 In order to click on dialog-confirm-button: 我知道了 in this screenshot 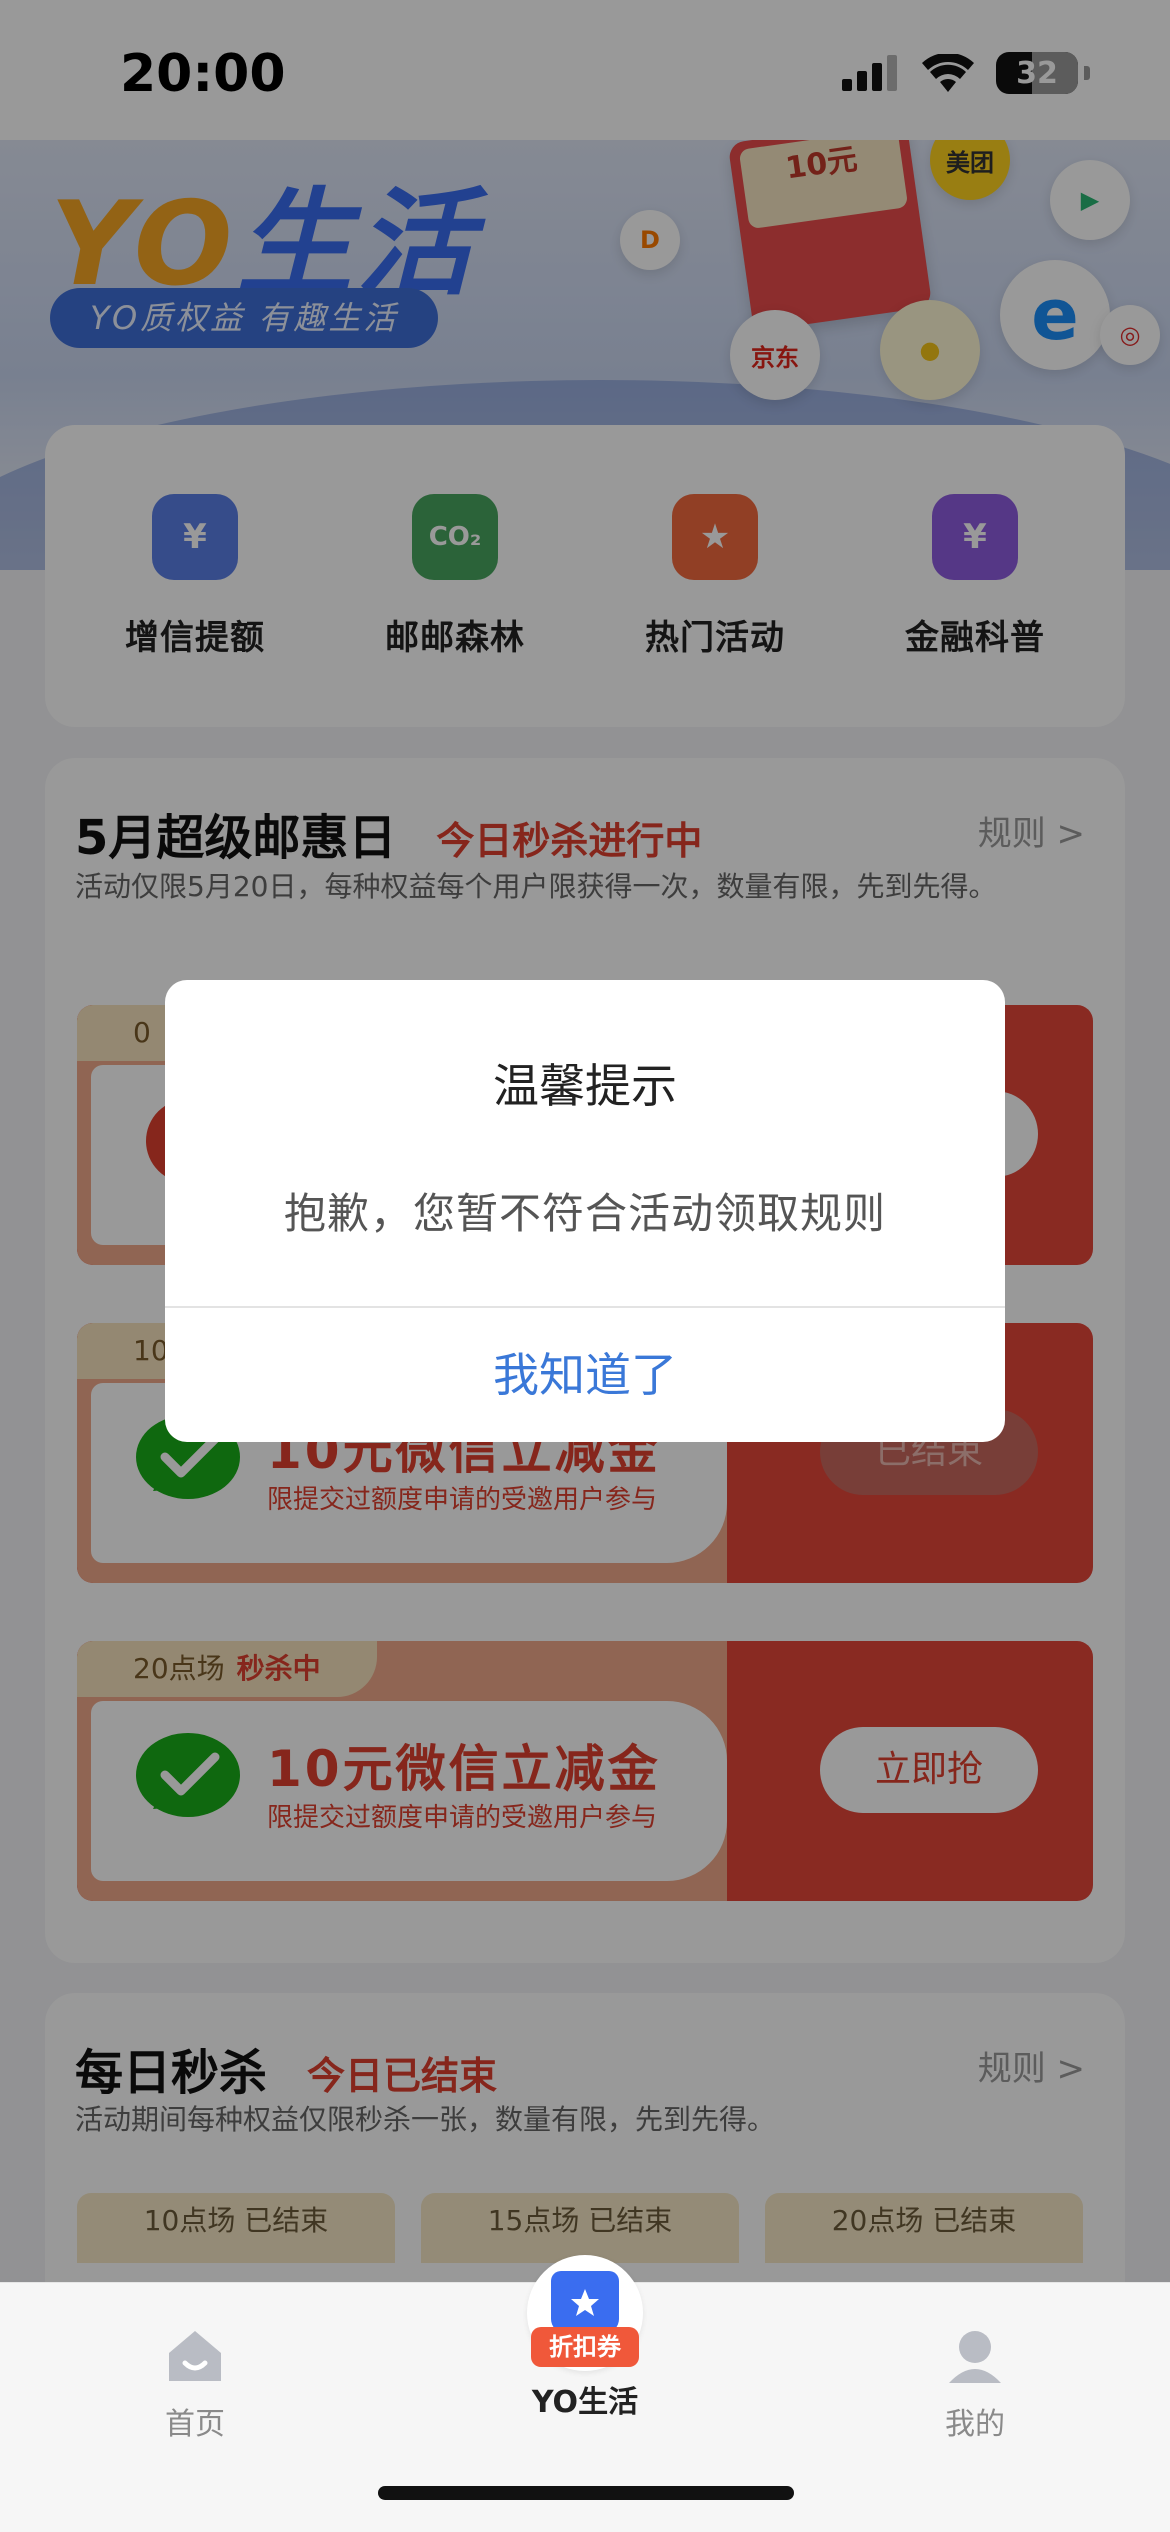, I will do `click(585, 1375)`.